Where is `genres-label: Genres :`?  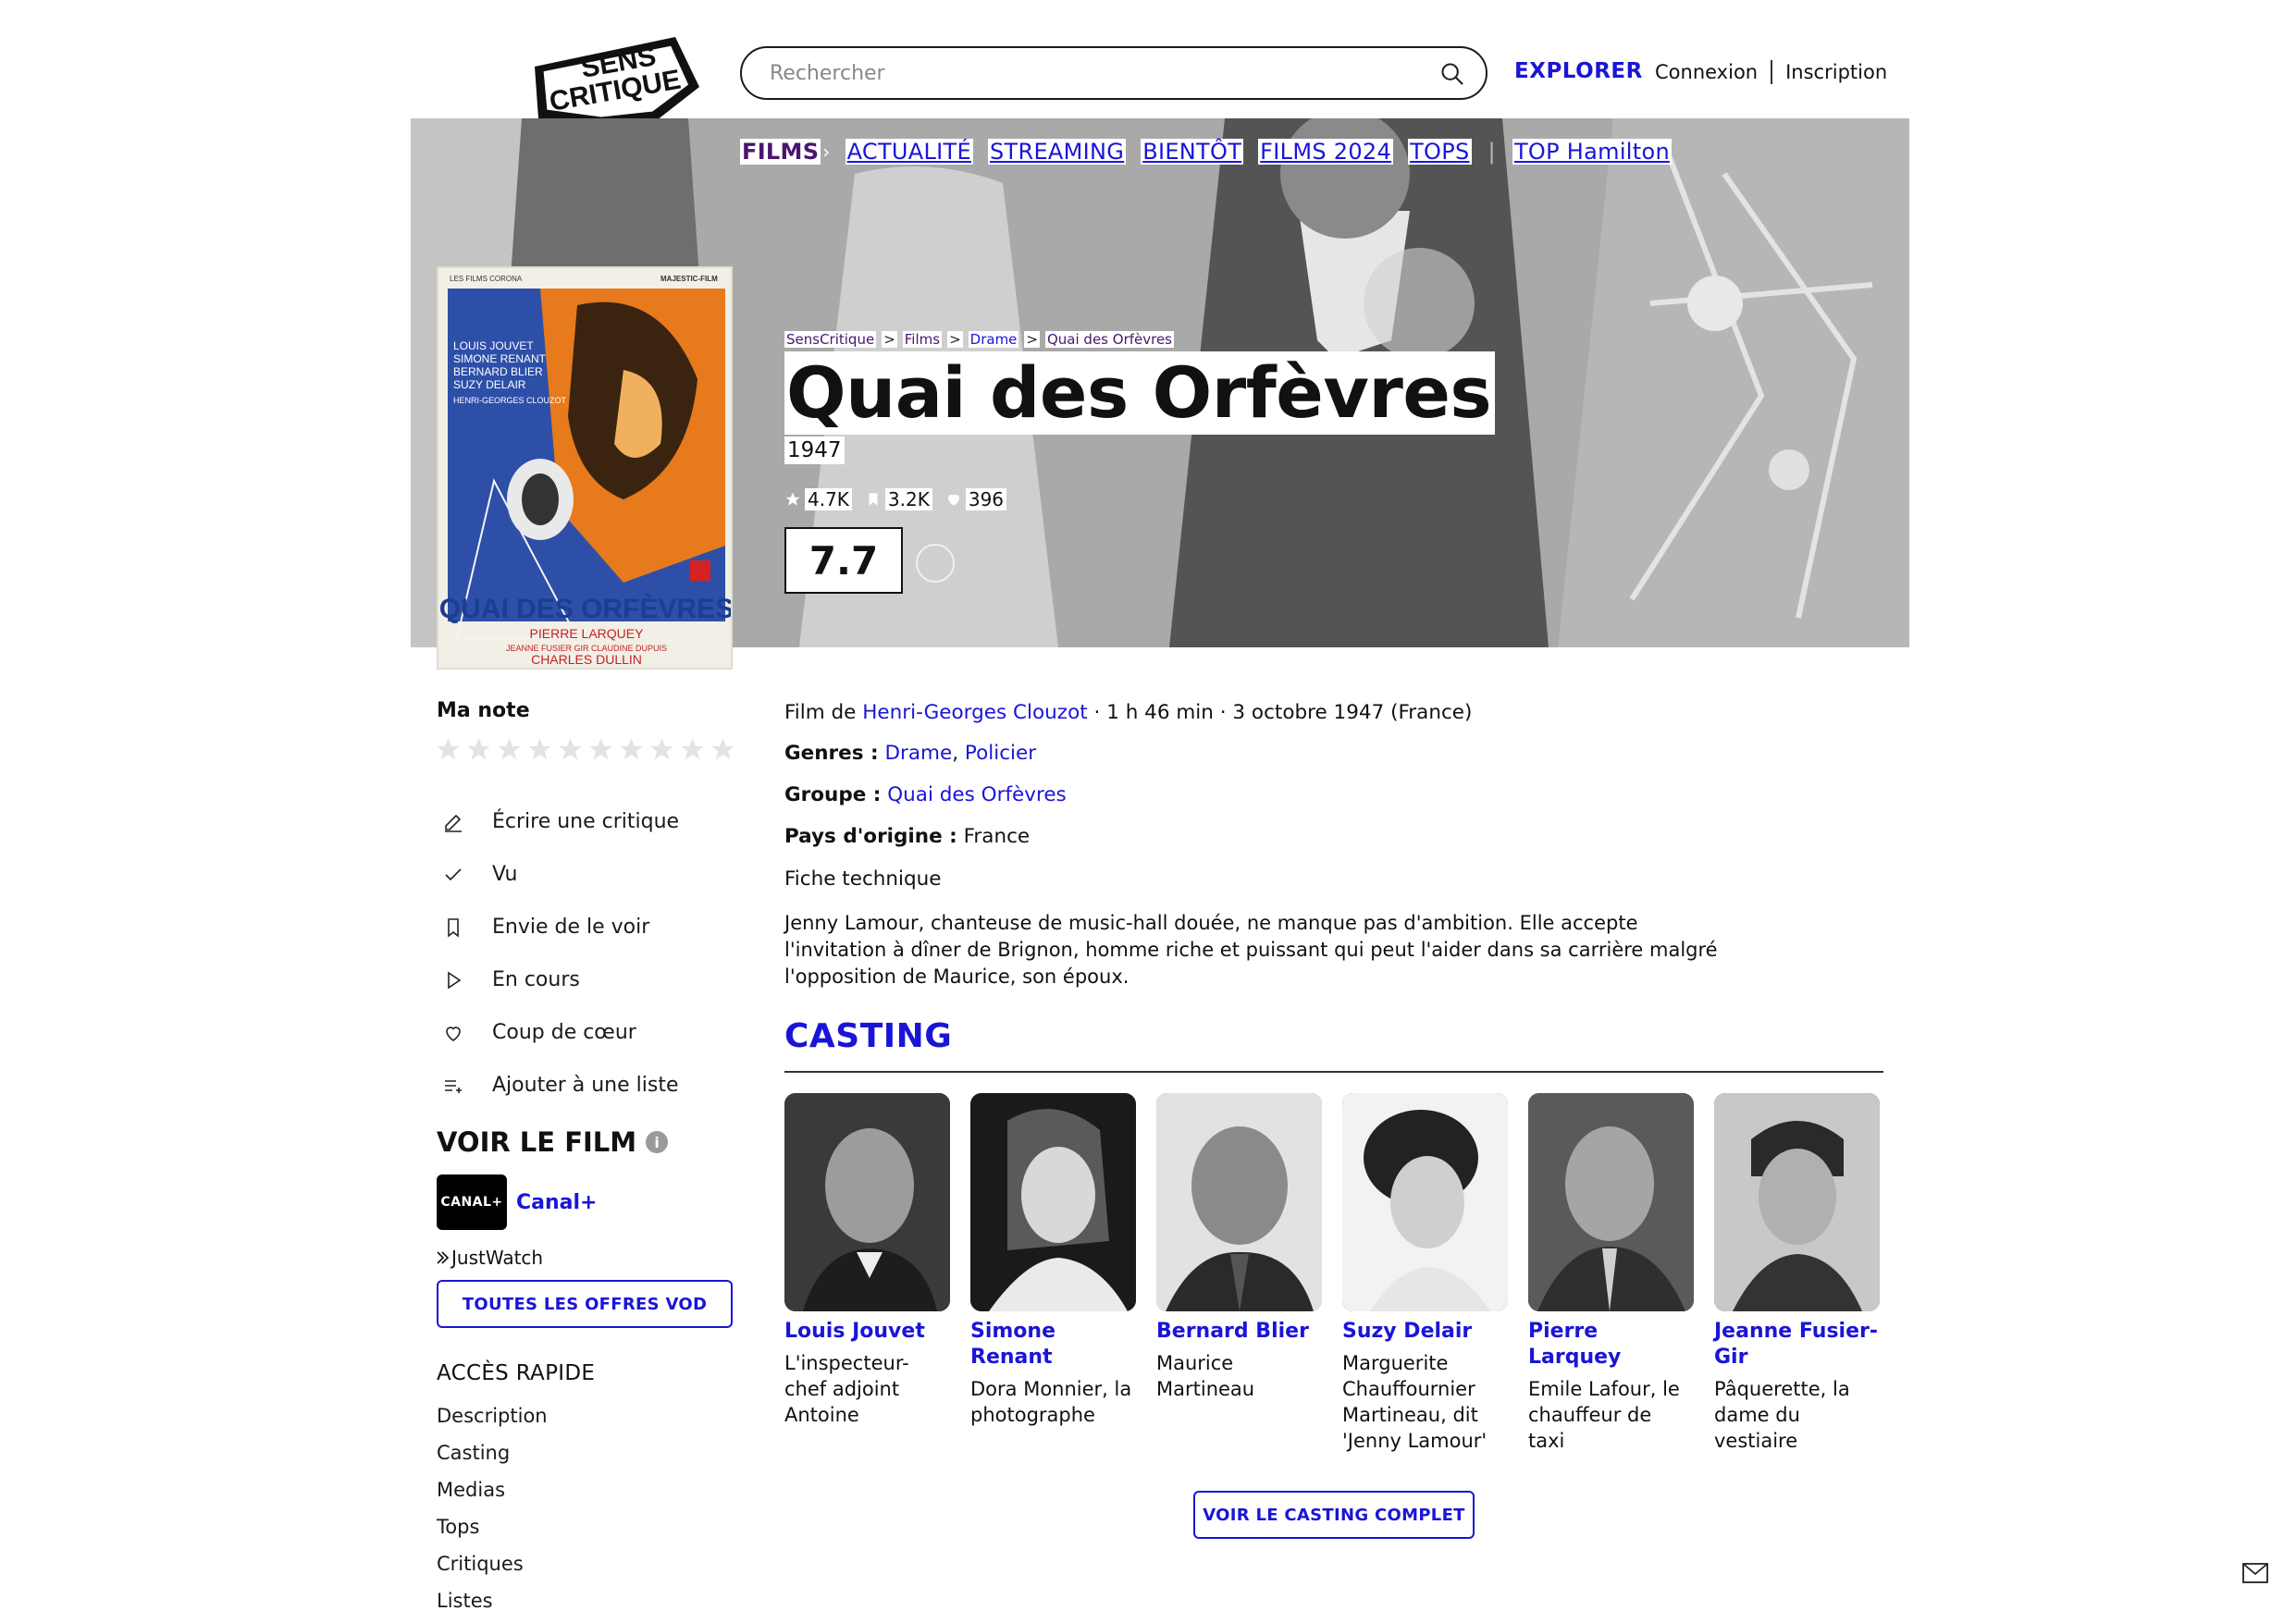
genres-label: Genres : is located at coordinates (831, 753).